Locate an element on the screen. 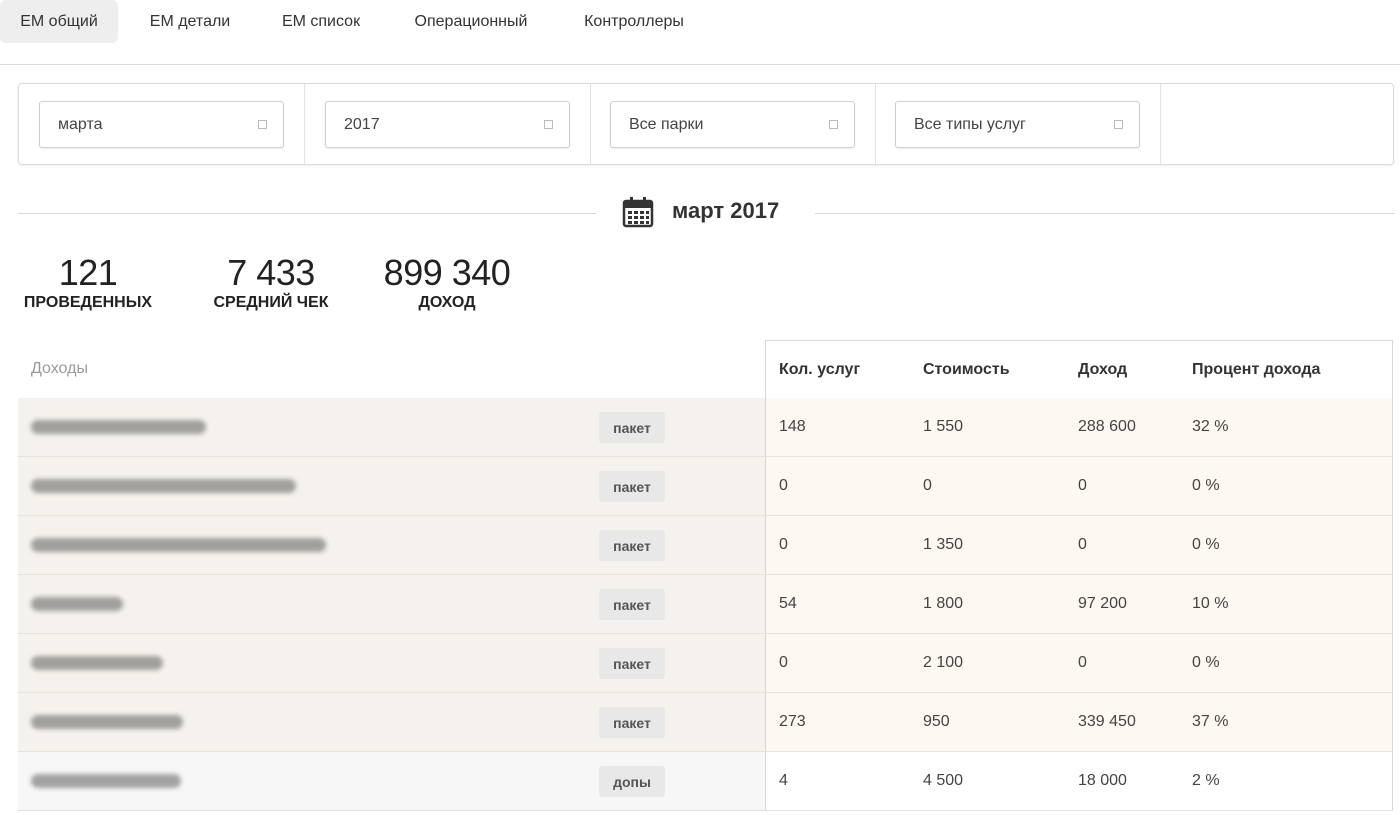 The height and width of the screenshot is (815, 1400). kpi-label: ПРОВЕДЕННЫХ is located at coordinates (88, 302).